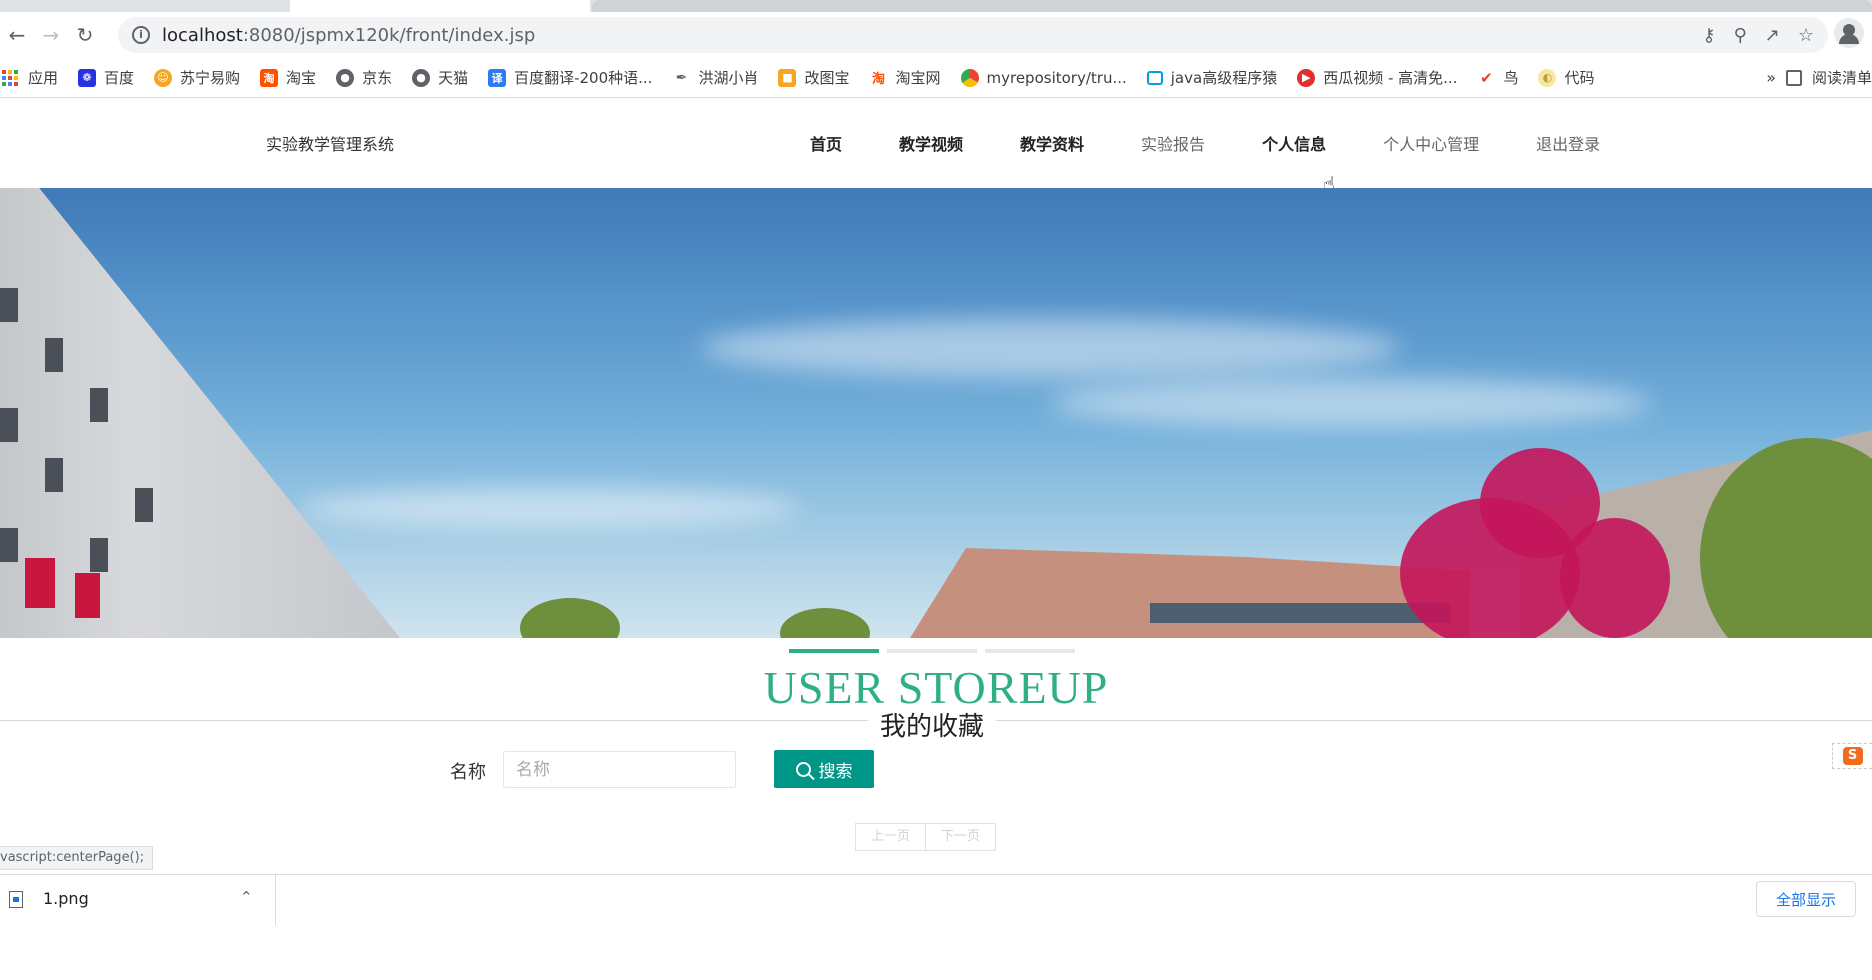 The image size is (1872, 980). I want to click on nav-personal-info: 个人信息, so click(1294, 143).